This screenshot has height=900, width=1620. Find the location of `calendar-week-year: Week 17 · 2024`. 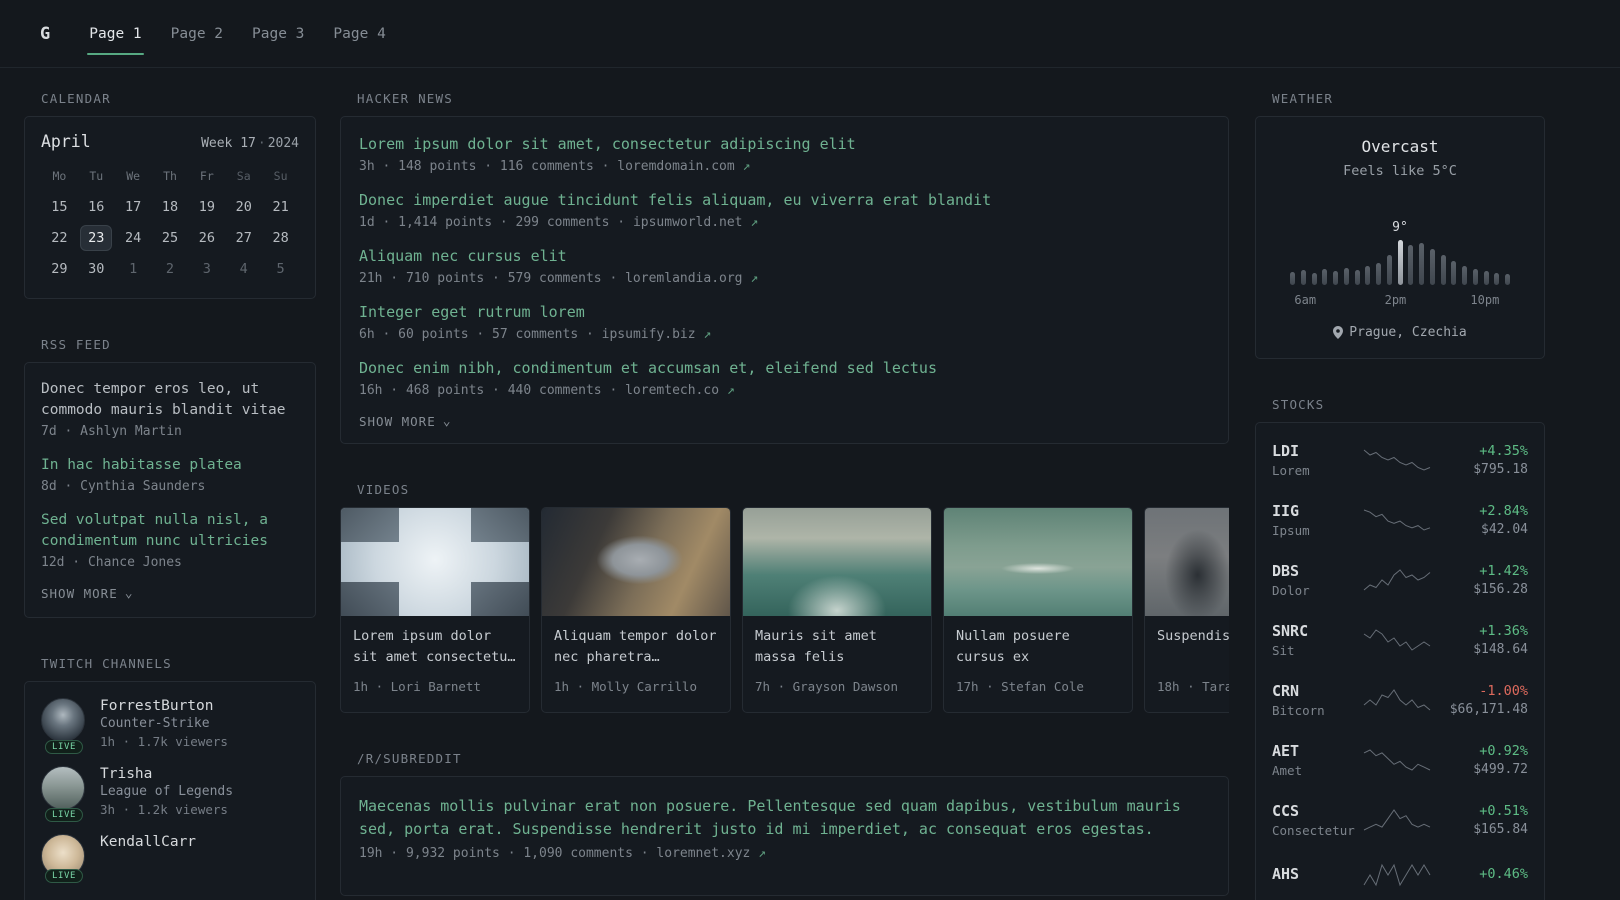

calendar-week-year: Week 17 · 2024 is located at coordinates (250, 143).